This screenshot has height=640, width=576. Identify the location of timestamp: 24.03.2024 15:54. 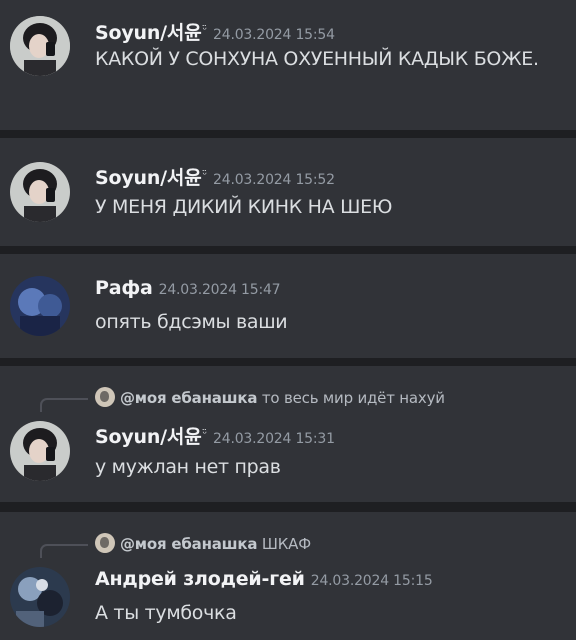
(274, 35).